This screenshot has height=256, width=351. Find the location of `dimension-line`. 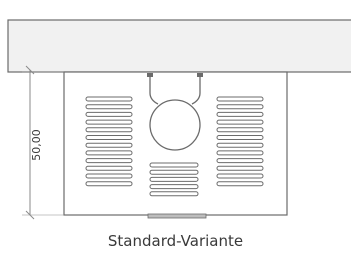

dimension-line is located at coordinates (43, 142).